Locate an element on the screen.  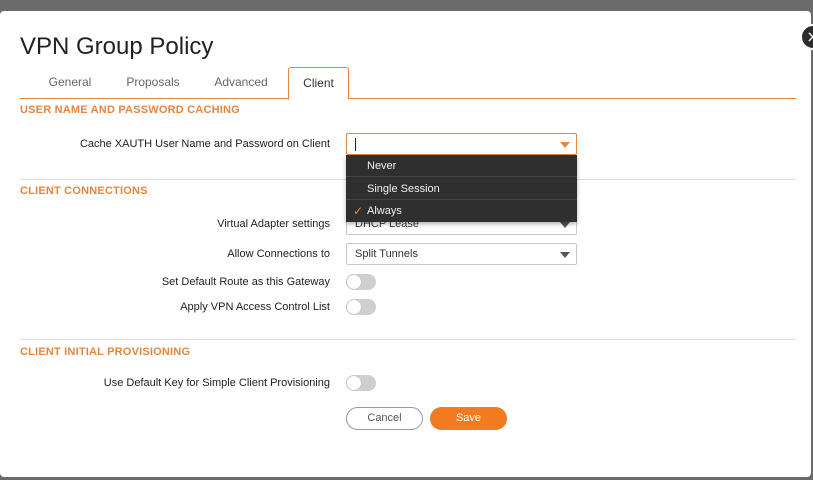
section-title-caching: USER NAME AND PASSWORD CACHING is located at coordinates (130, 110).